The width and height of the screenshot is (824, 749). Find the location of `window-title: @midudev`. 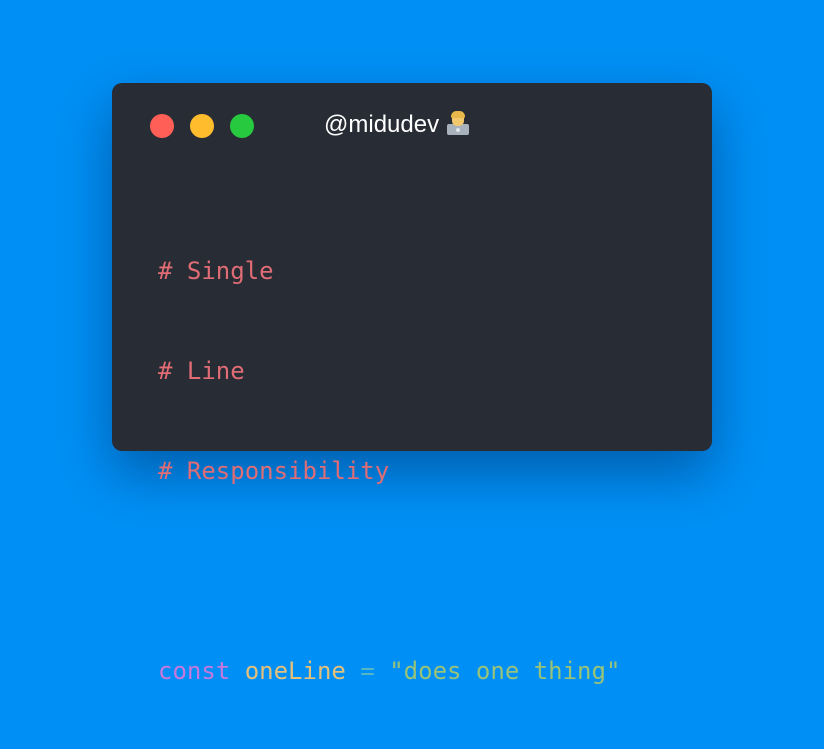

window-title: @midudev is located at coordinates (397, 125).